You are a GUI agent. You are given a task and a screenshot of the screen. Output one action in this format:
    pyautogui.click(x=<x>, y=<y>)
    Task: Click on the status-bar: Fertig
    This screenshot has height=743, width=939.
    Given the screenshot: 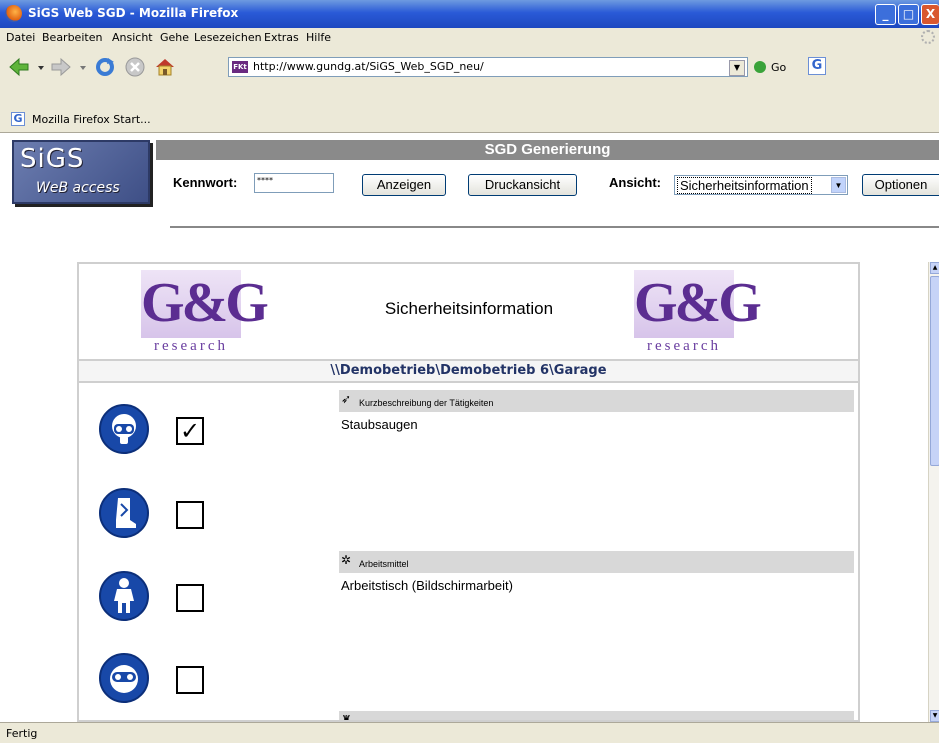 What is the action you would take?
    pyautogui.click(x=469, y=732)
    